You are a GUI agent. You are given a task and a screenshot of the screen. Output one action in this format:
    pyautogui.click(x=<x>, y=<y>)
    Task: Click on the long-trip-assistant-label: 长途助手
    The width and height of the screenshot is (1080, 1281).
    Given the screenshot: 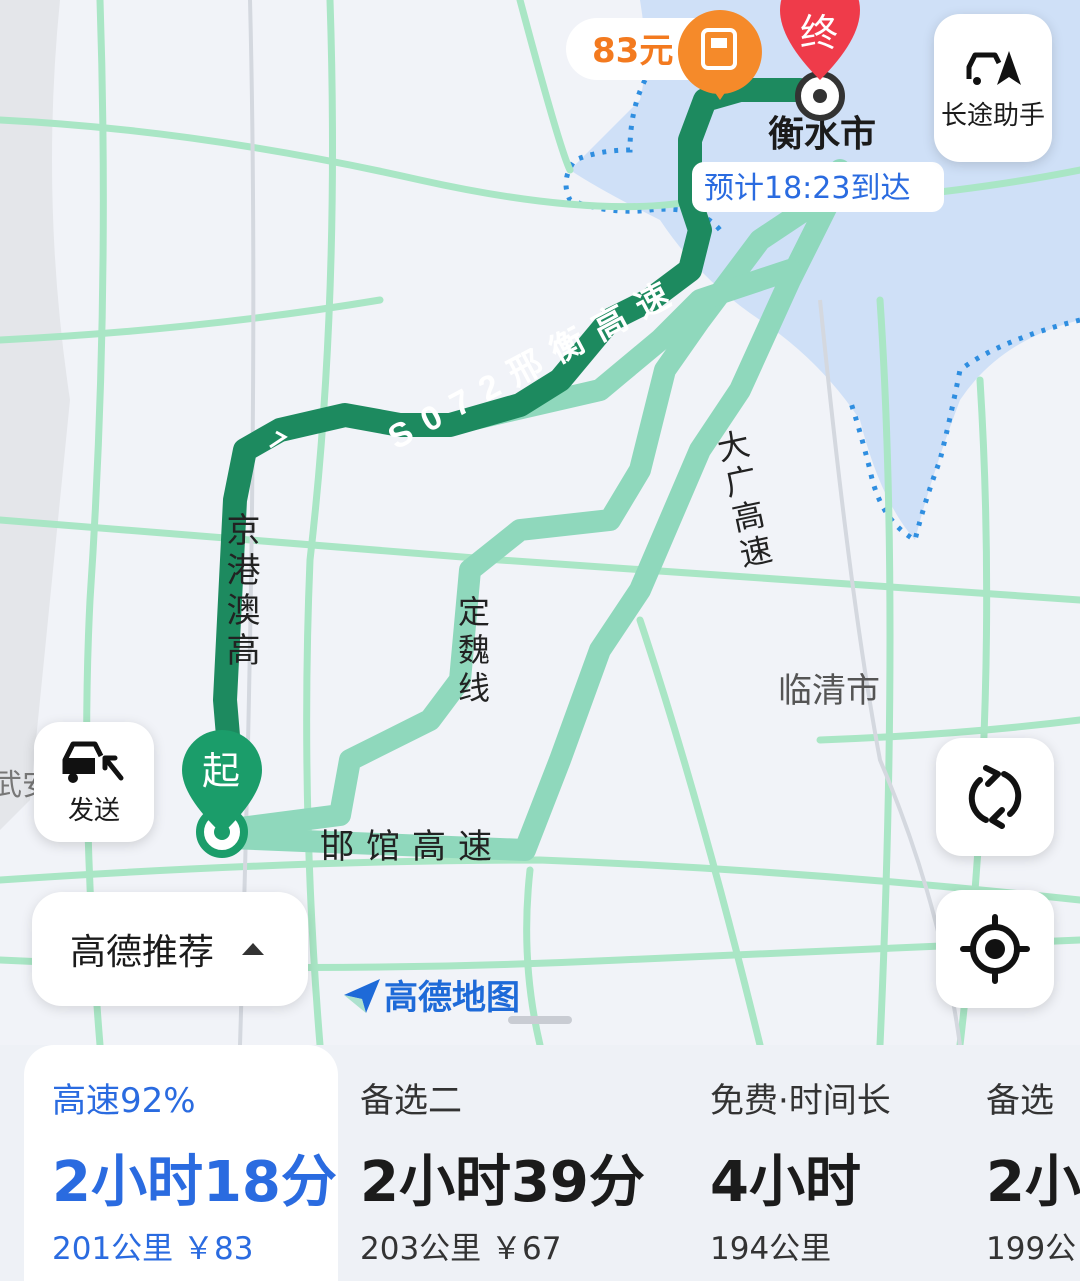 What is the action you would take?
    pyautogui.click(x=992, y=115)
    